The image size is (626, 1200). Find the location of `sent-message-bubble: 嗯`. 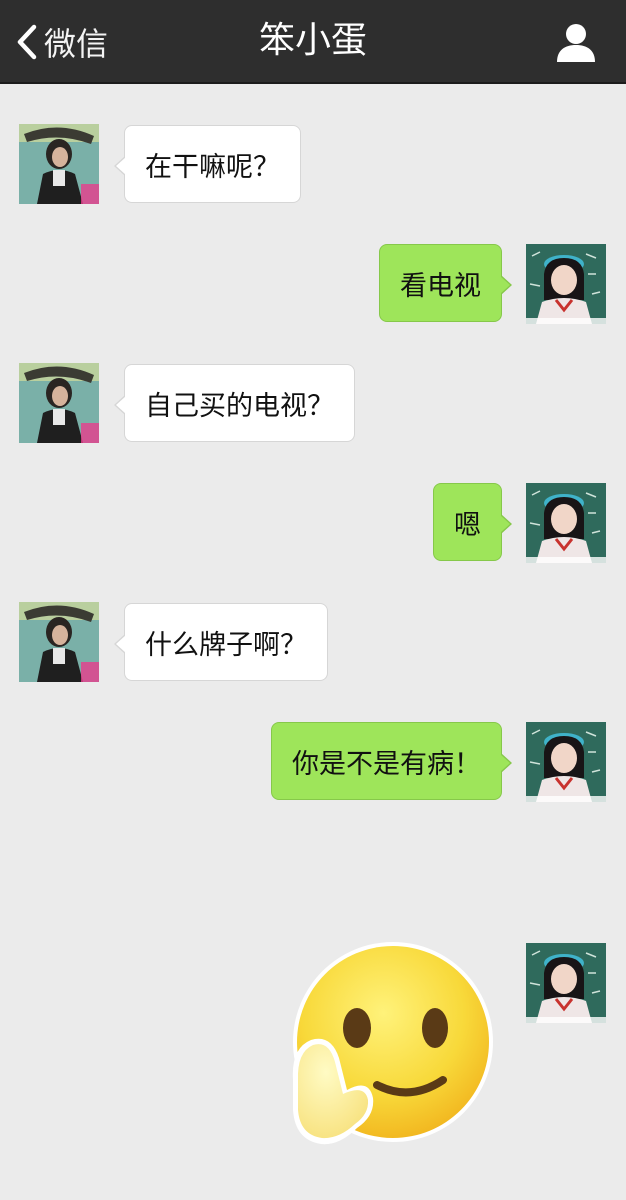

sent-message-bubble: 嗯 is located at coordinates (472, 522).